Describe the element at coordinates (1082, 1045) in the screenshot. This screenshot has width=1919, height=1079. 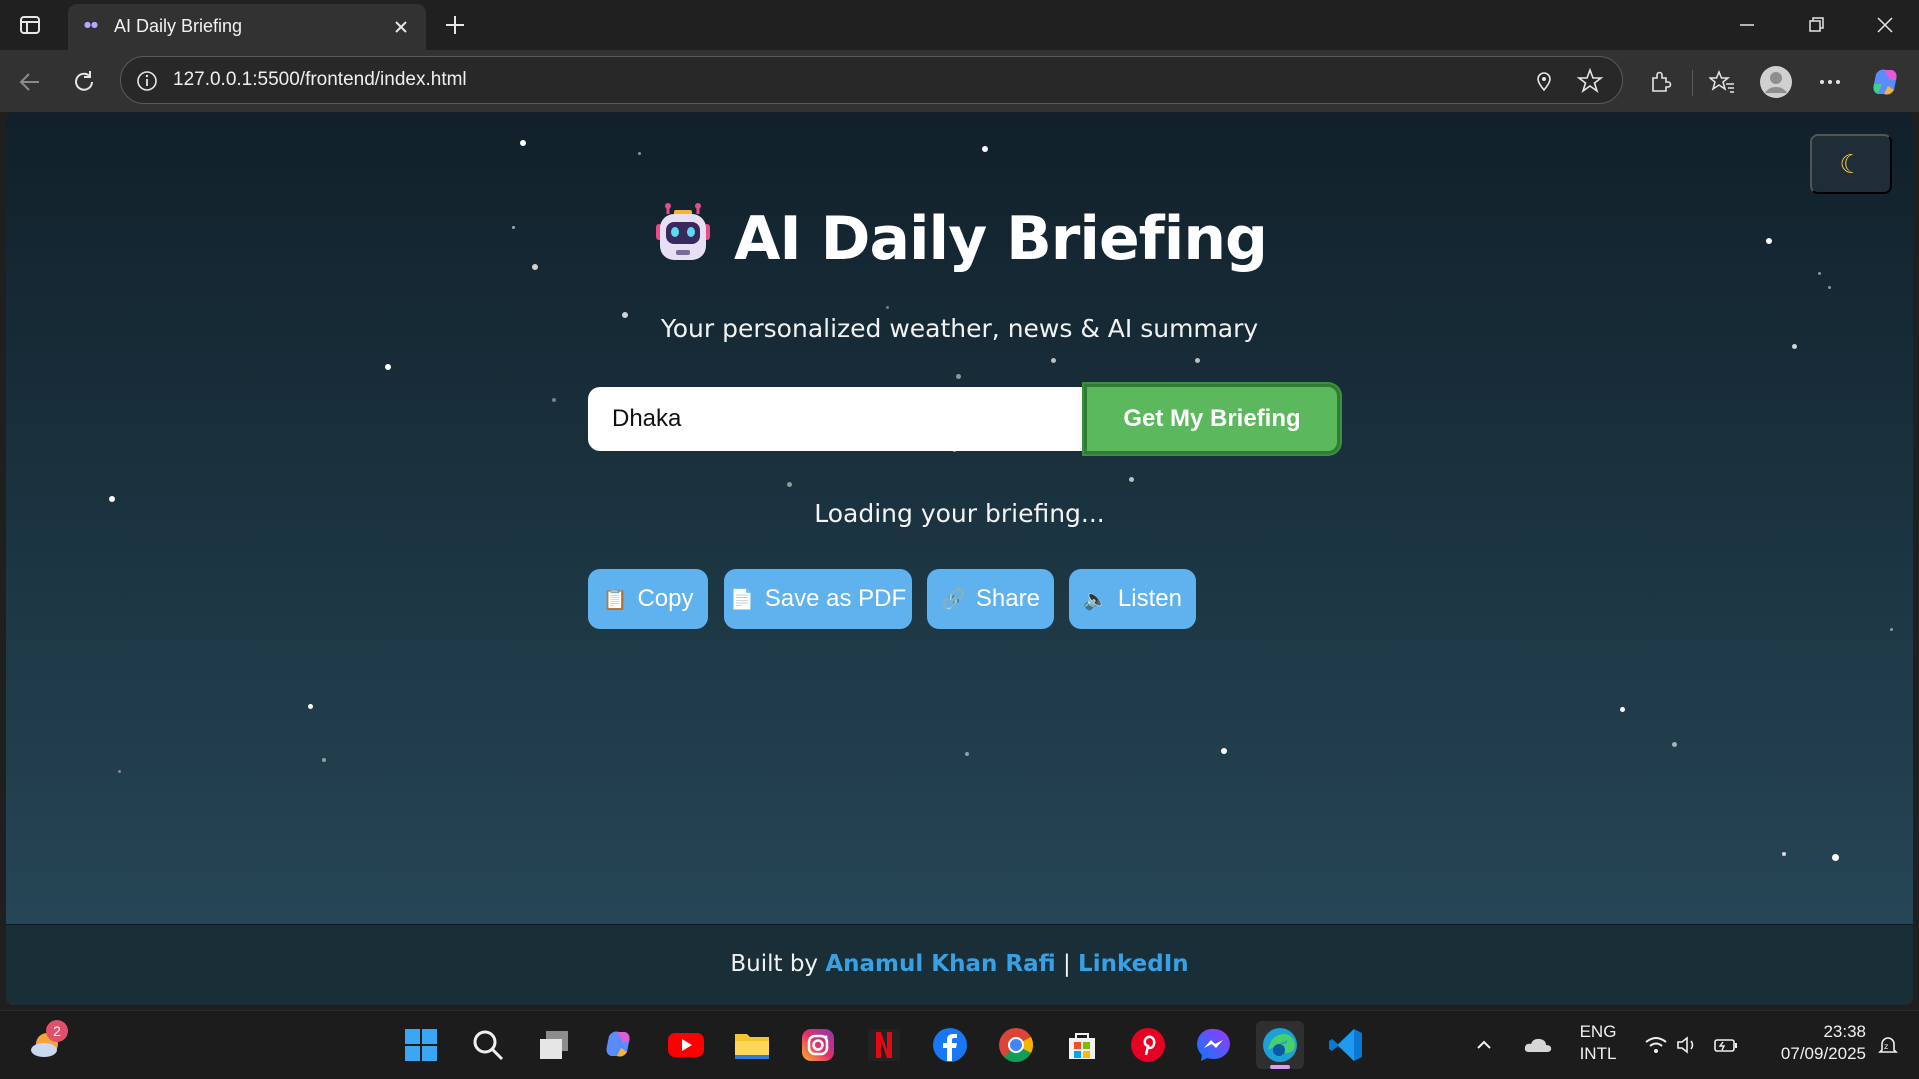
I see `microsoft-store-icon` at that location.